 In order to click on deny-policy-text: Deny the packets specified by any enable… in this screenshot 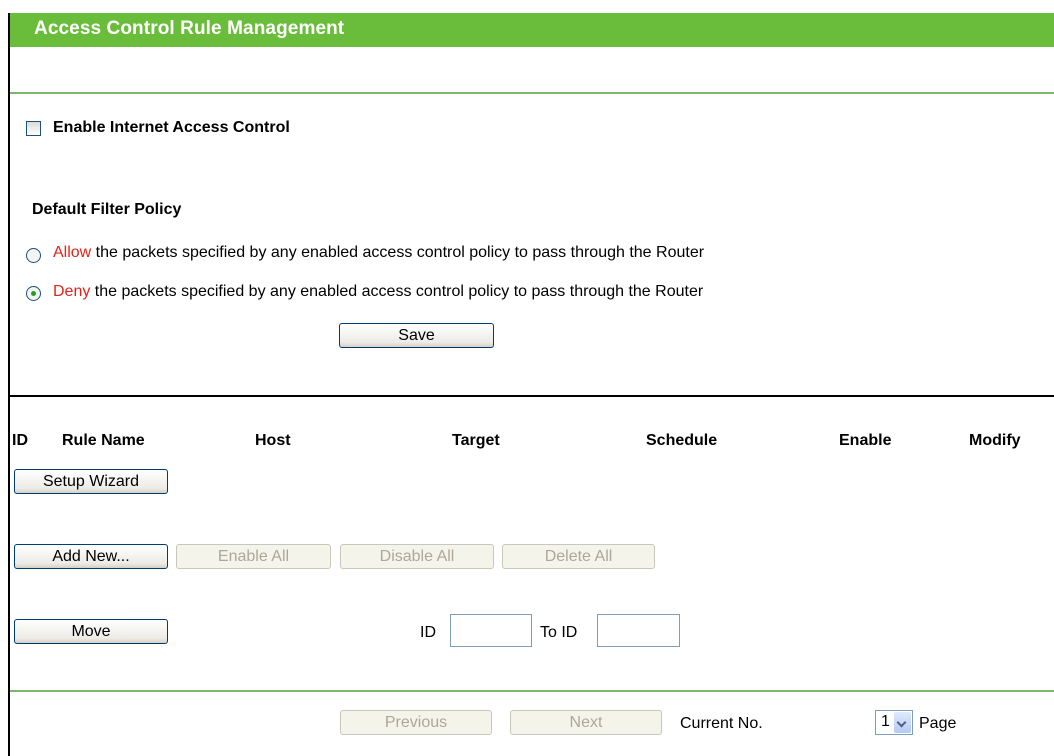, I will do `click(378, 292)`.